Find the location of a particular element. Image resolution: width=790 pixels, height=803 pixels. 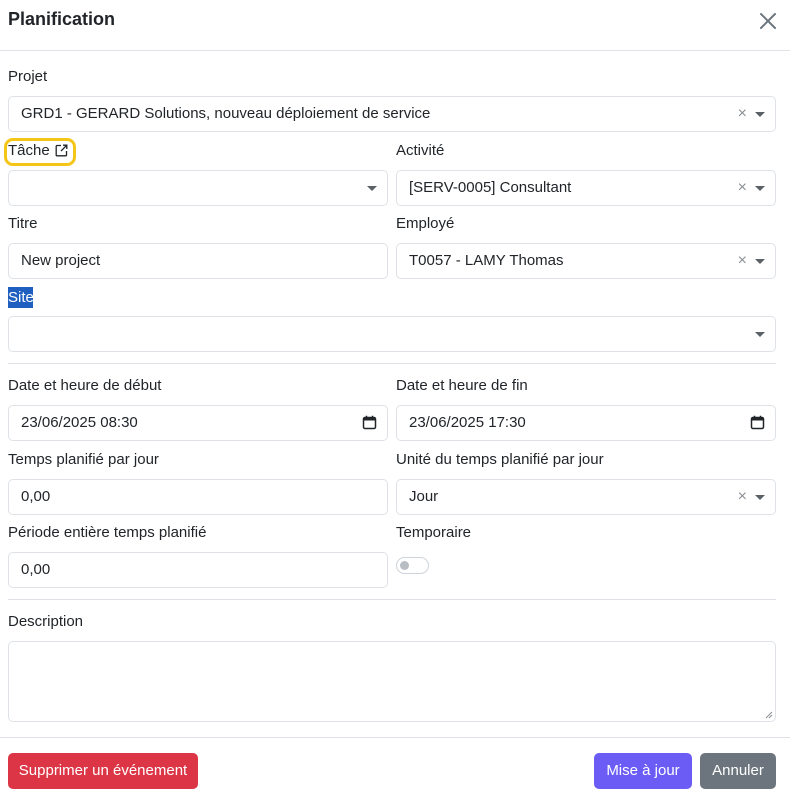

activite-value: [SERV-0005] Consultant is located at coordinates (490, 187).